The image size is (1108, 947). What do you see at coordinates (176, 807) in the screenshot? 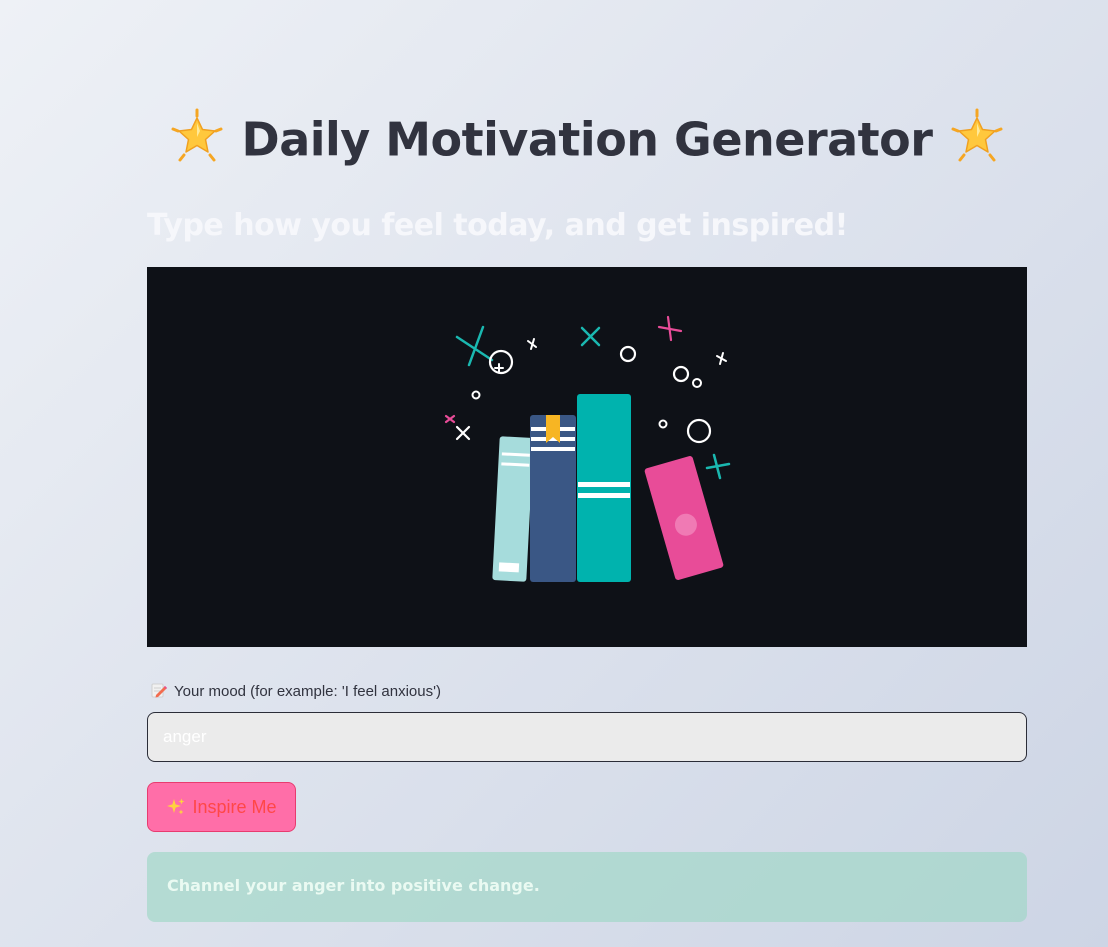
I see `sparkles-icon` at bounding box center [176, 807].